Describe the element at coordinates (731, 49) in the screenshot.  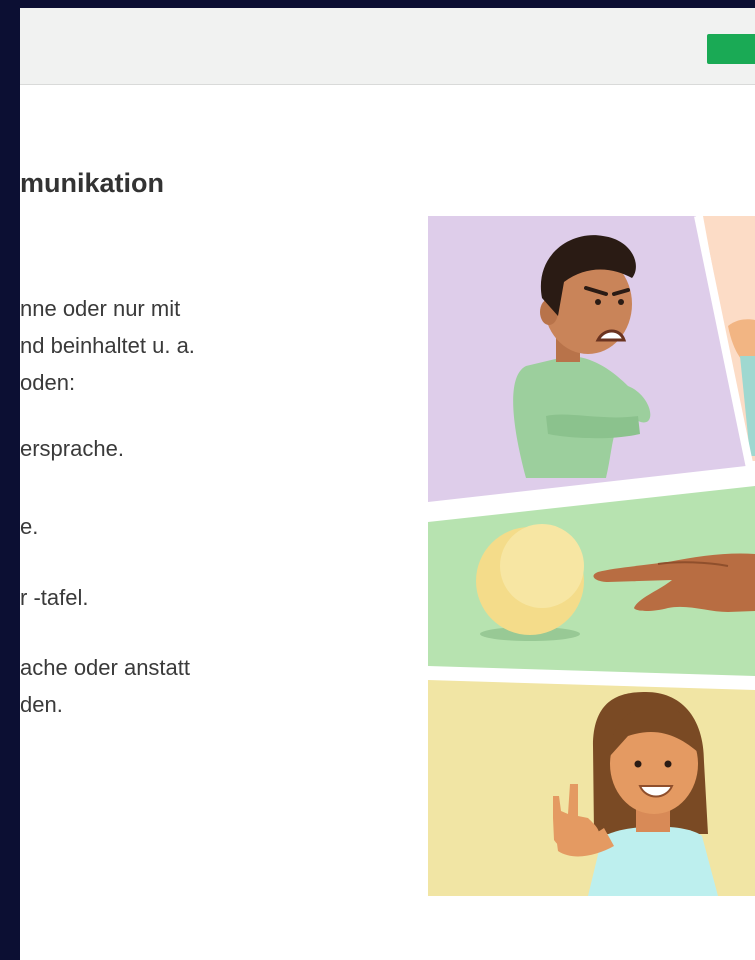
I see `progress-button` at that location.